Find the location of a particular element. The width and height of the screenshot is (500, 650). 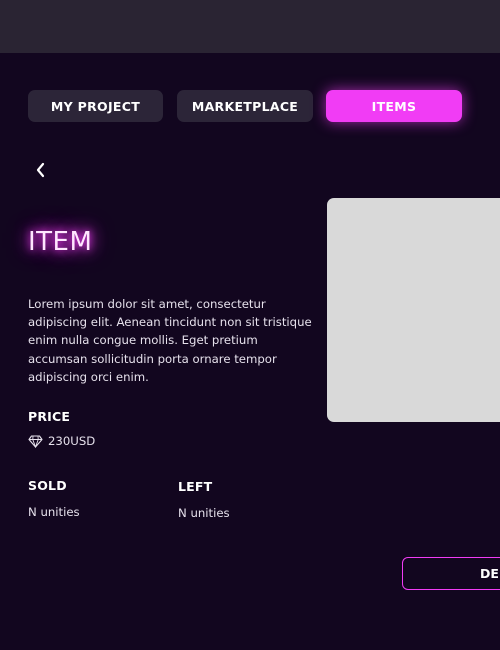

sold-label: SOLD is located at coordinates (47, 485).